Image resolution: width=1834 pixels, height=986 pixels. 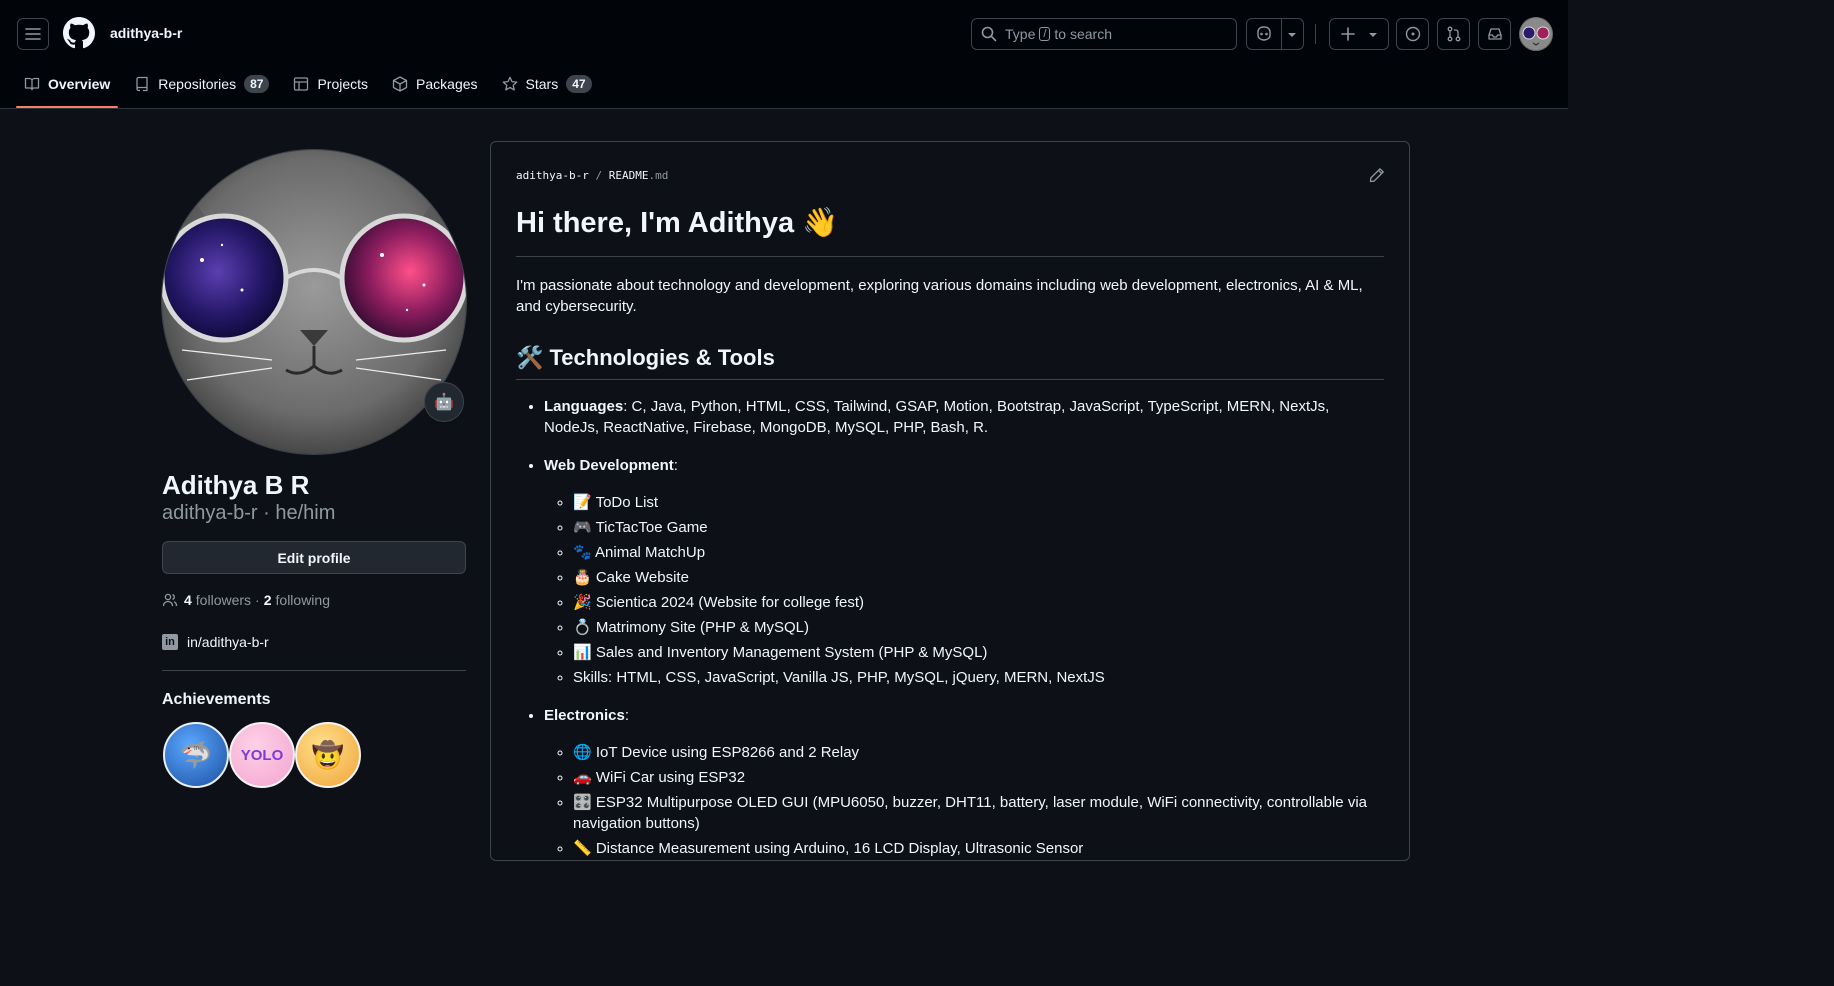 I want to click on status-emoji-button: 🤖, so click(x=444, y=402).